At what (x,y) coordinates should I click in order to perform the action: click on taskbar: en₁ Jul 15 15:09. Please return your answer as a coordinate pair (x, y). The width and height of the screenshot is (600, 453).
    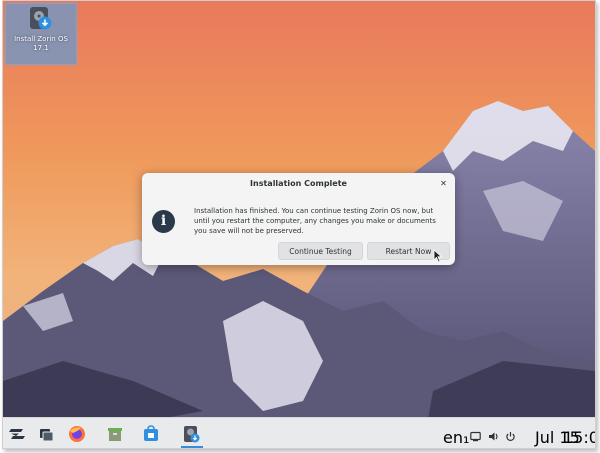
    Looking at the image, I should click on (299, 432).